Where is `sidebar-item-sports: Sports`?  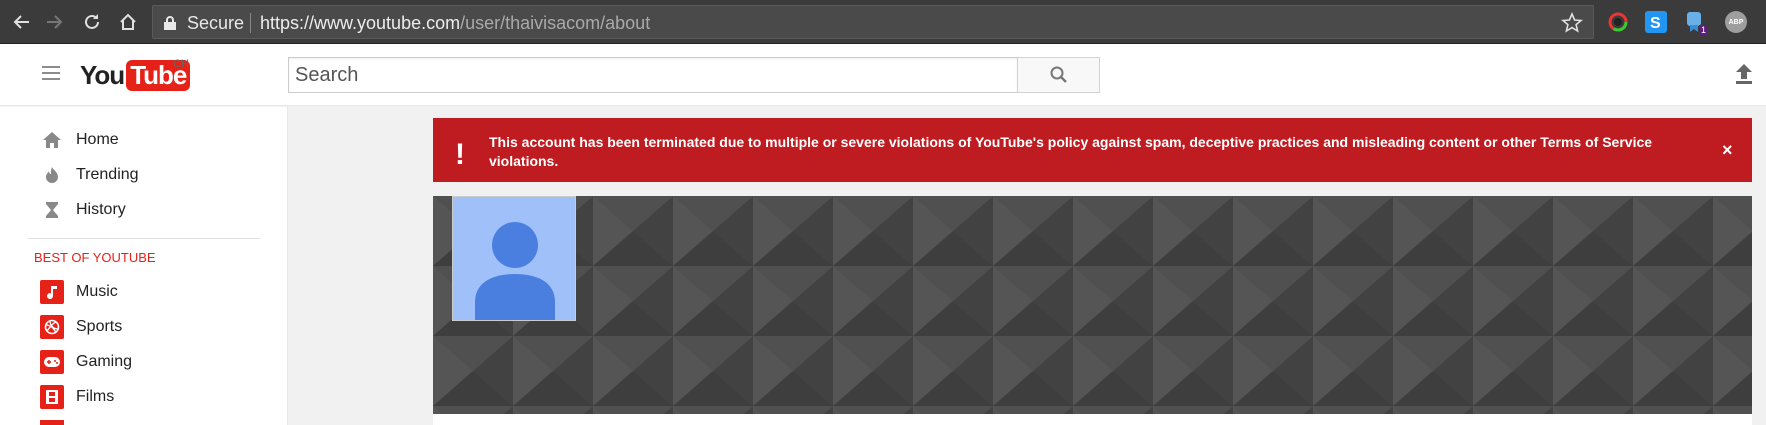 sidebar-item-sports: Sports is located at coordinates (150, 327).